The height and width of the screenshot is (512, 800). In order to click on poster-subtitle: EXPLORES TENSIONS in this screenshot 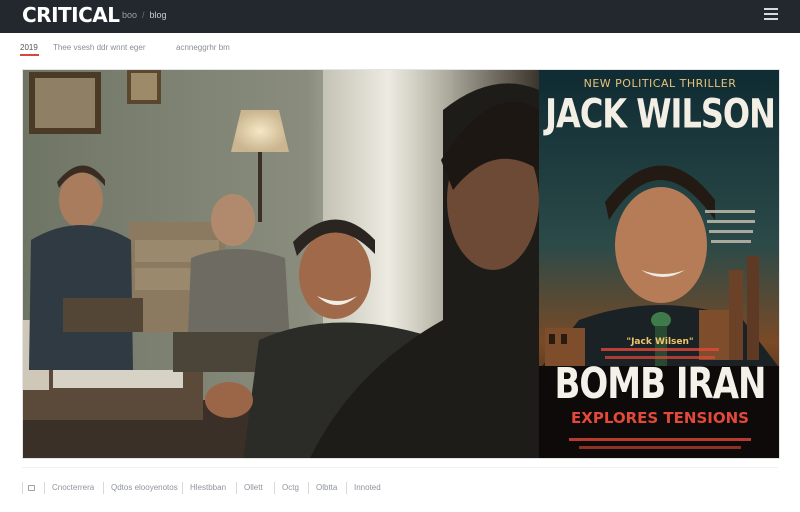, I will do `click(660, 418)`.